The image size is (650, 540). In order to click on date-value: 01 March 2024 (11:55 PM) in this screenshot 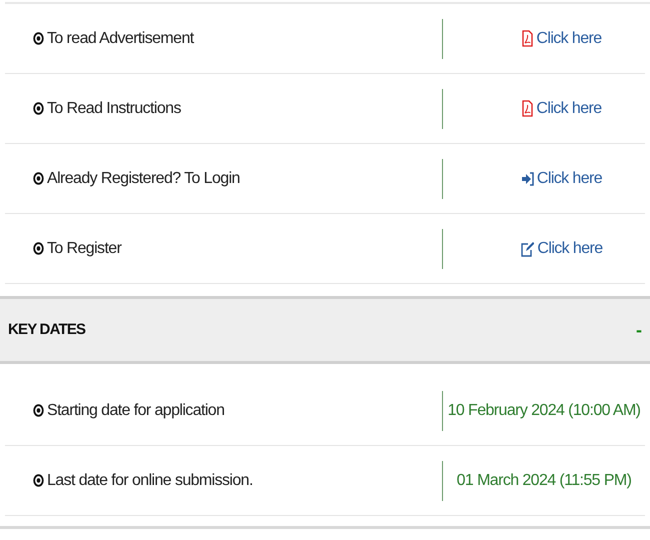, I will do `click(544, 480)`.